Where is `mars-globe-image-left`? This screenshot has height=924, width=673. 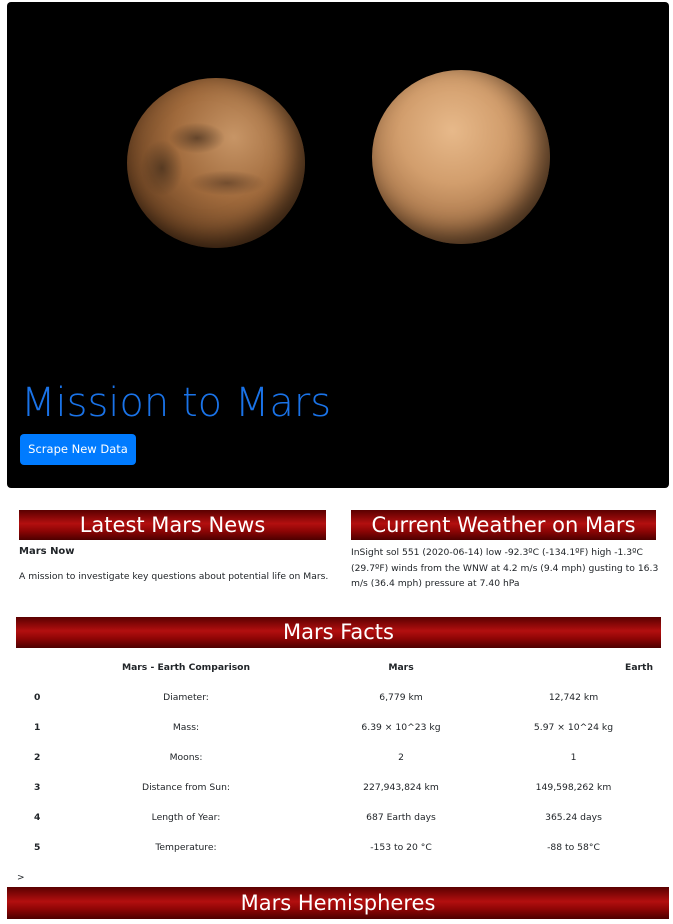 mars-globe-image-left is located at coordinates (216, 163).